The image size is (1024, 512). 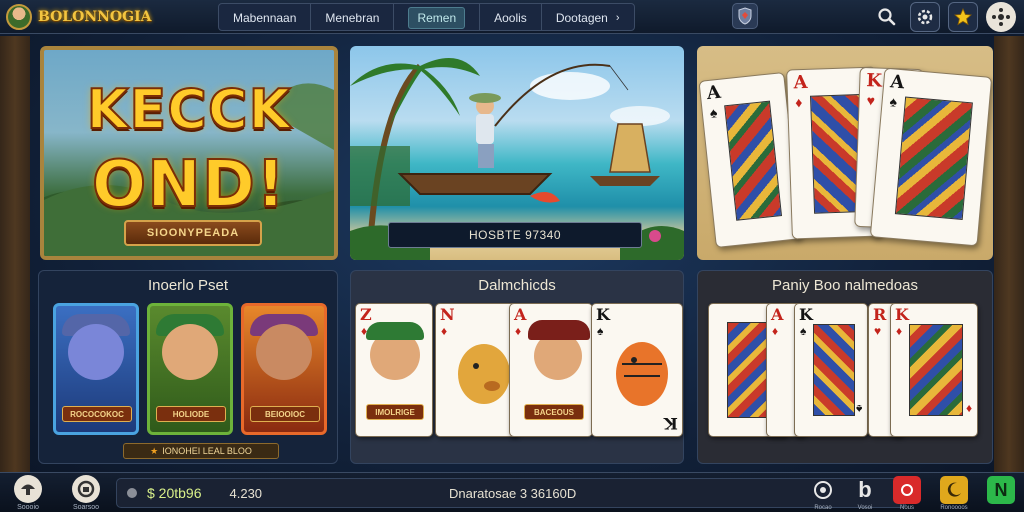 What do you see at coordinates (865, 489) in the screenshot?
I see `b-icon: b` at bounding box center [865, 489].